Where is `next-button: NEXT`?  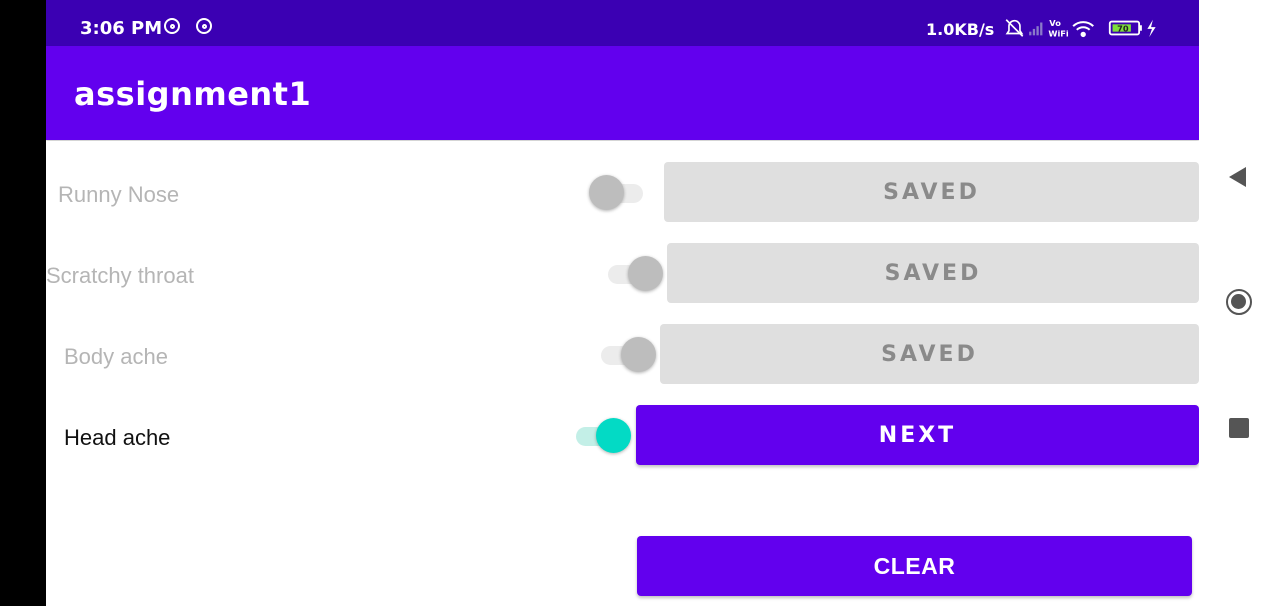
next-button: NEXT is located at coordinates (917, 435).